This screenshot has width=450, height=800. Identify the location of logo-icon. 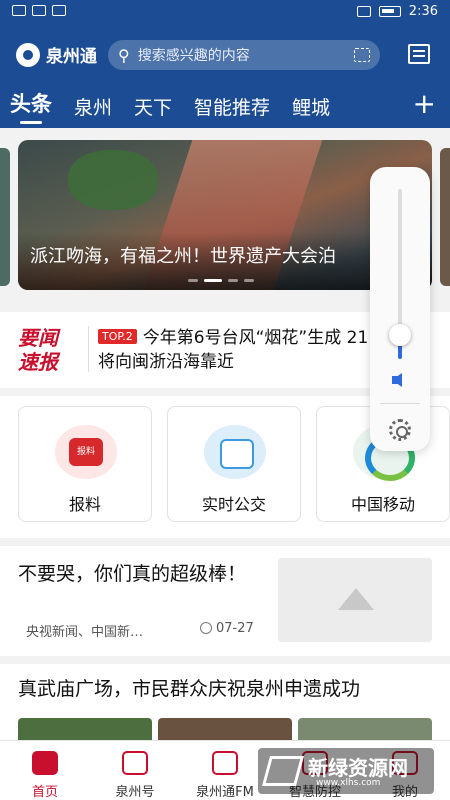
(28, 54).